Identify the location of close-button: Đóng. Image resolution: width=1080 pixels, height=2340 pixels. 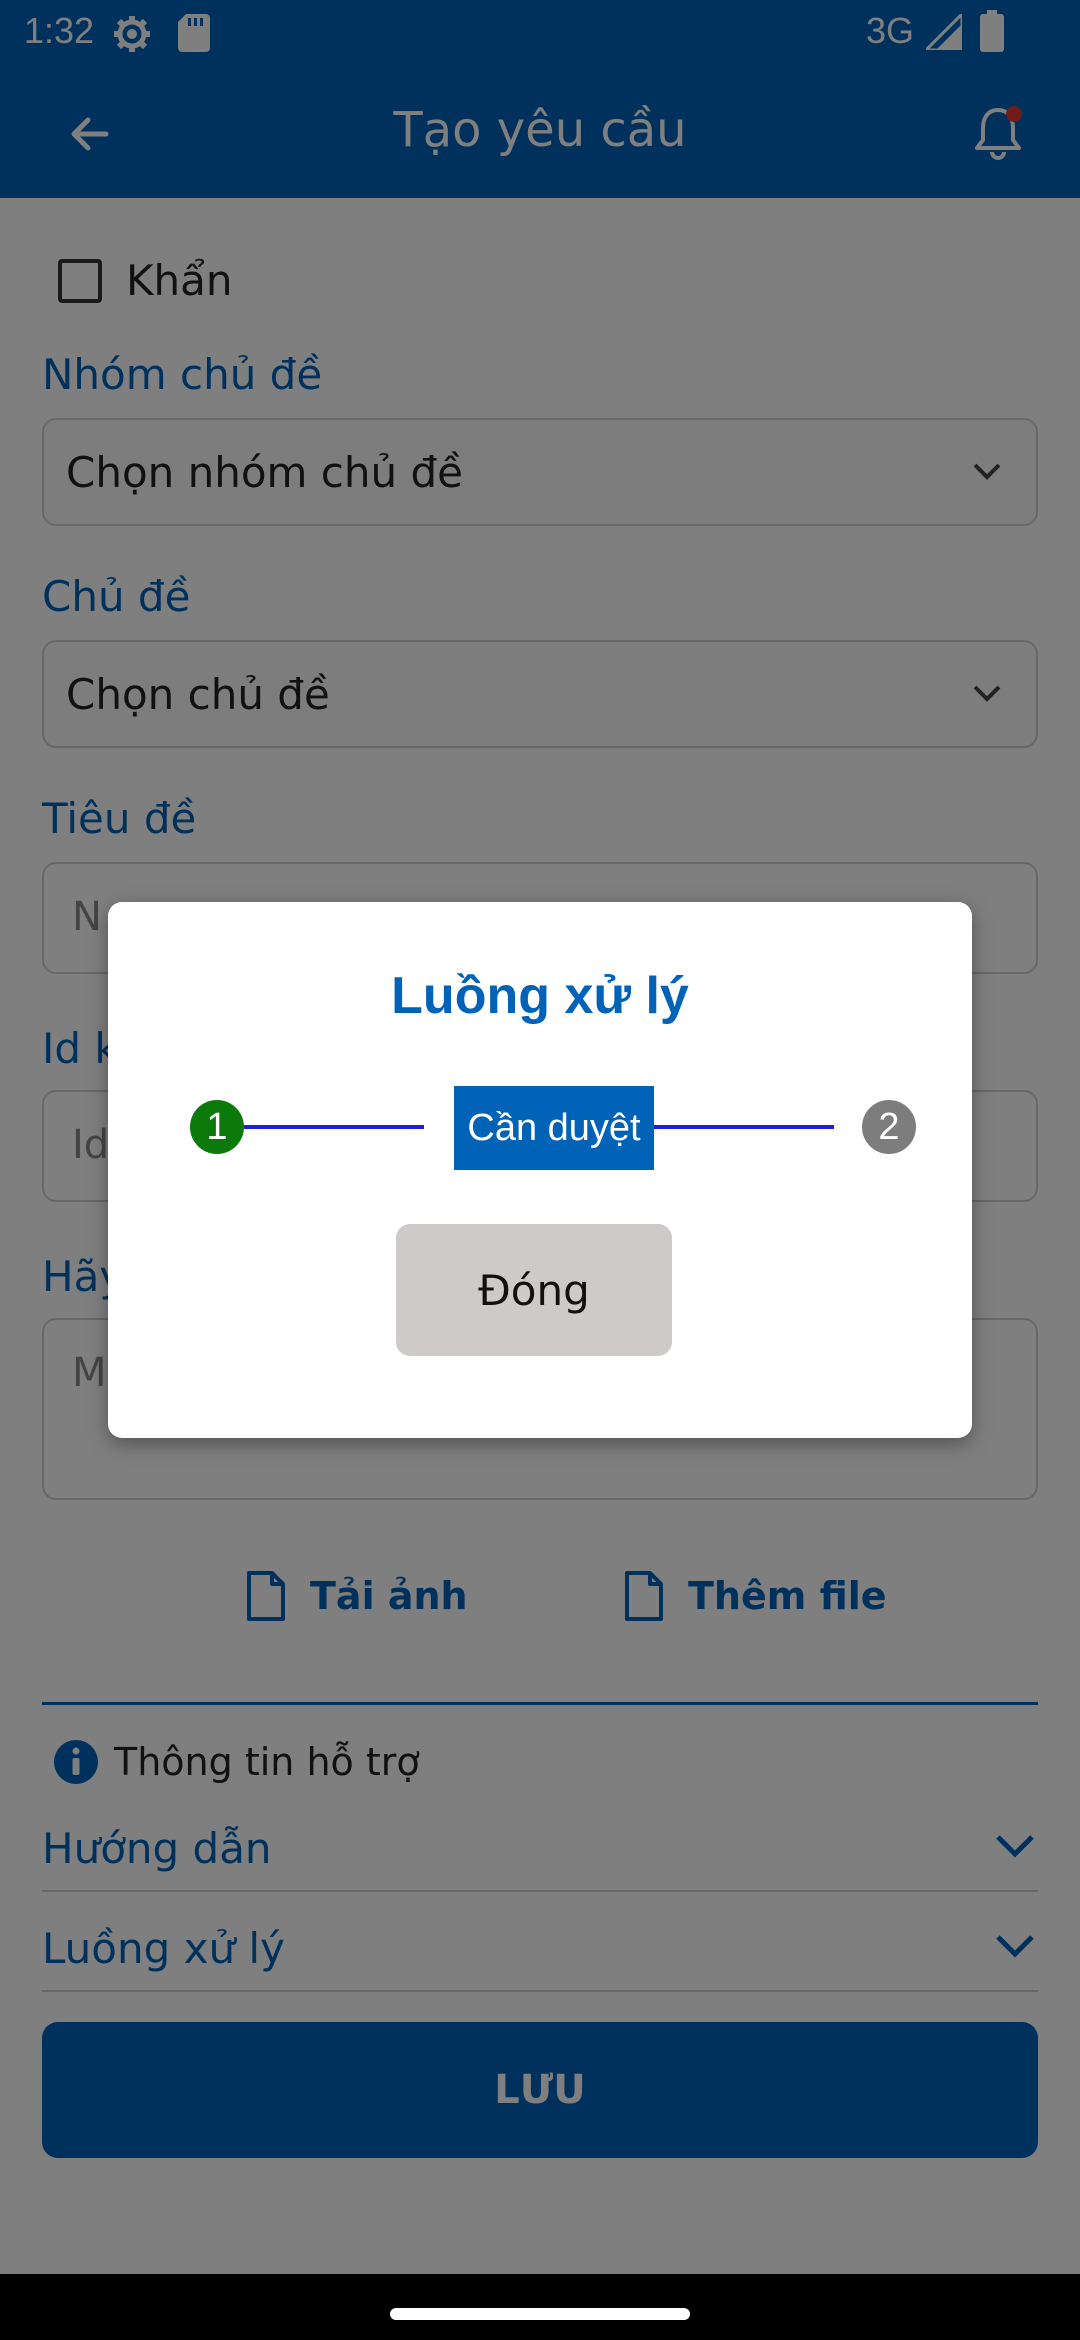
(534, 1290).